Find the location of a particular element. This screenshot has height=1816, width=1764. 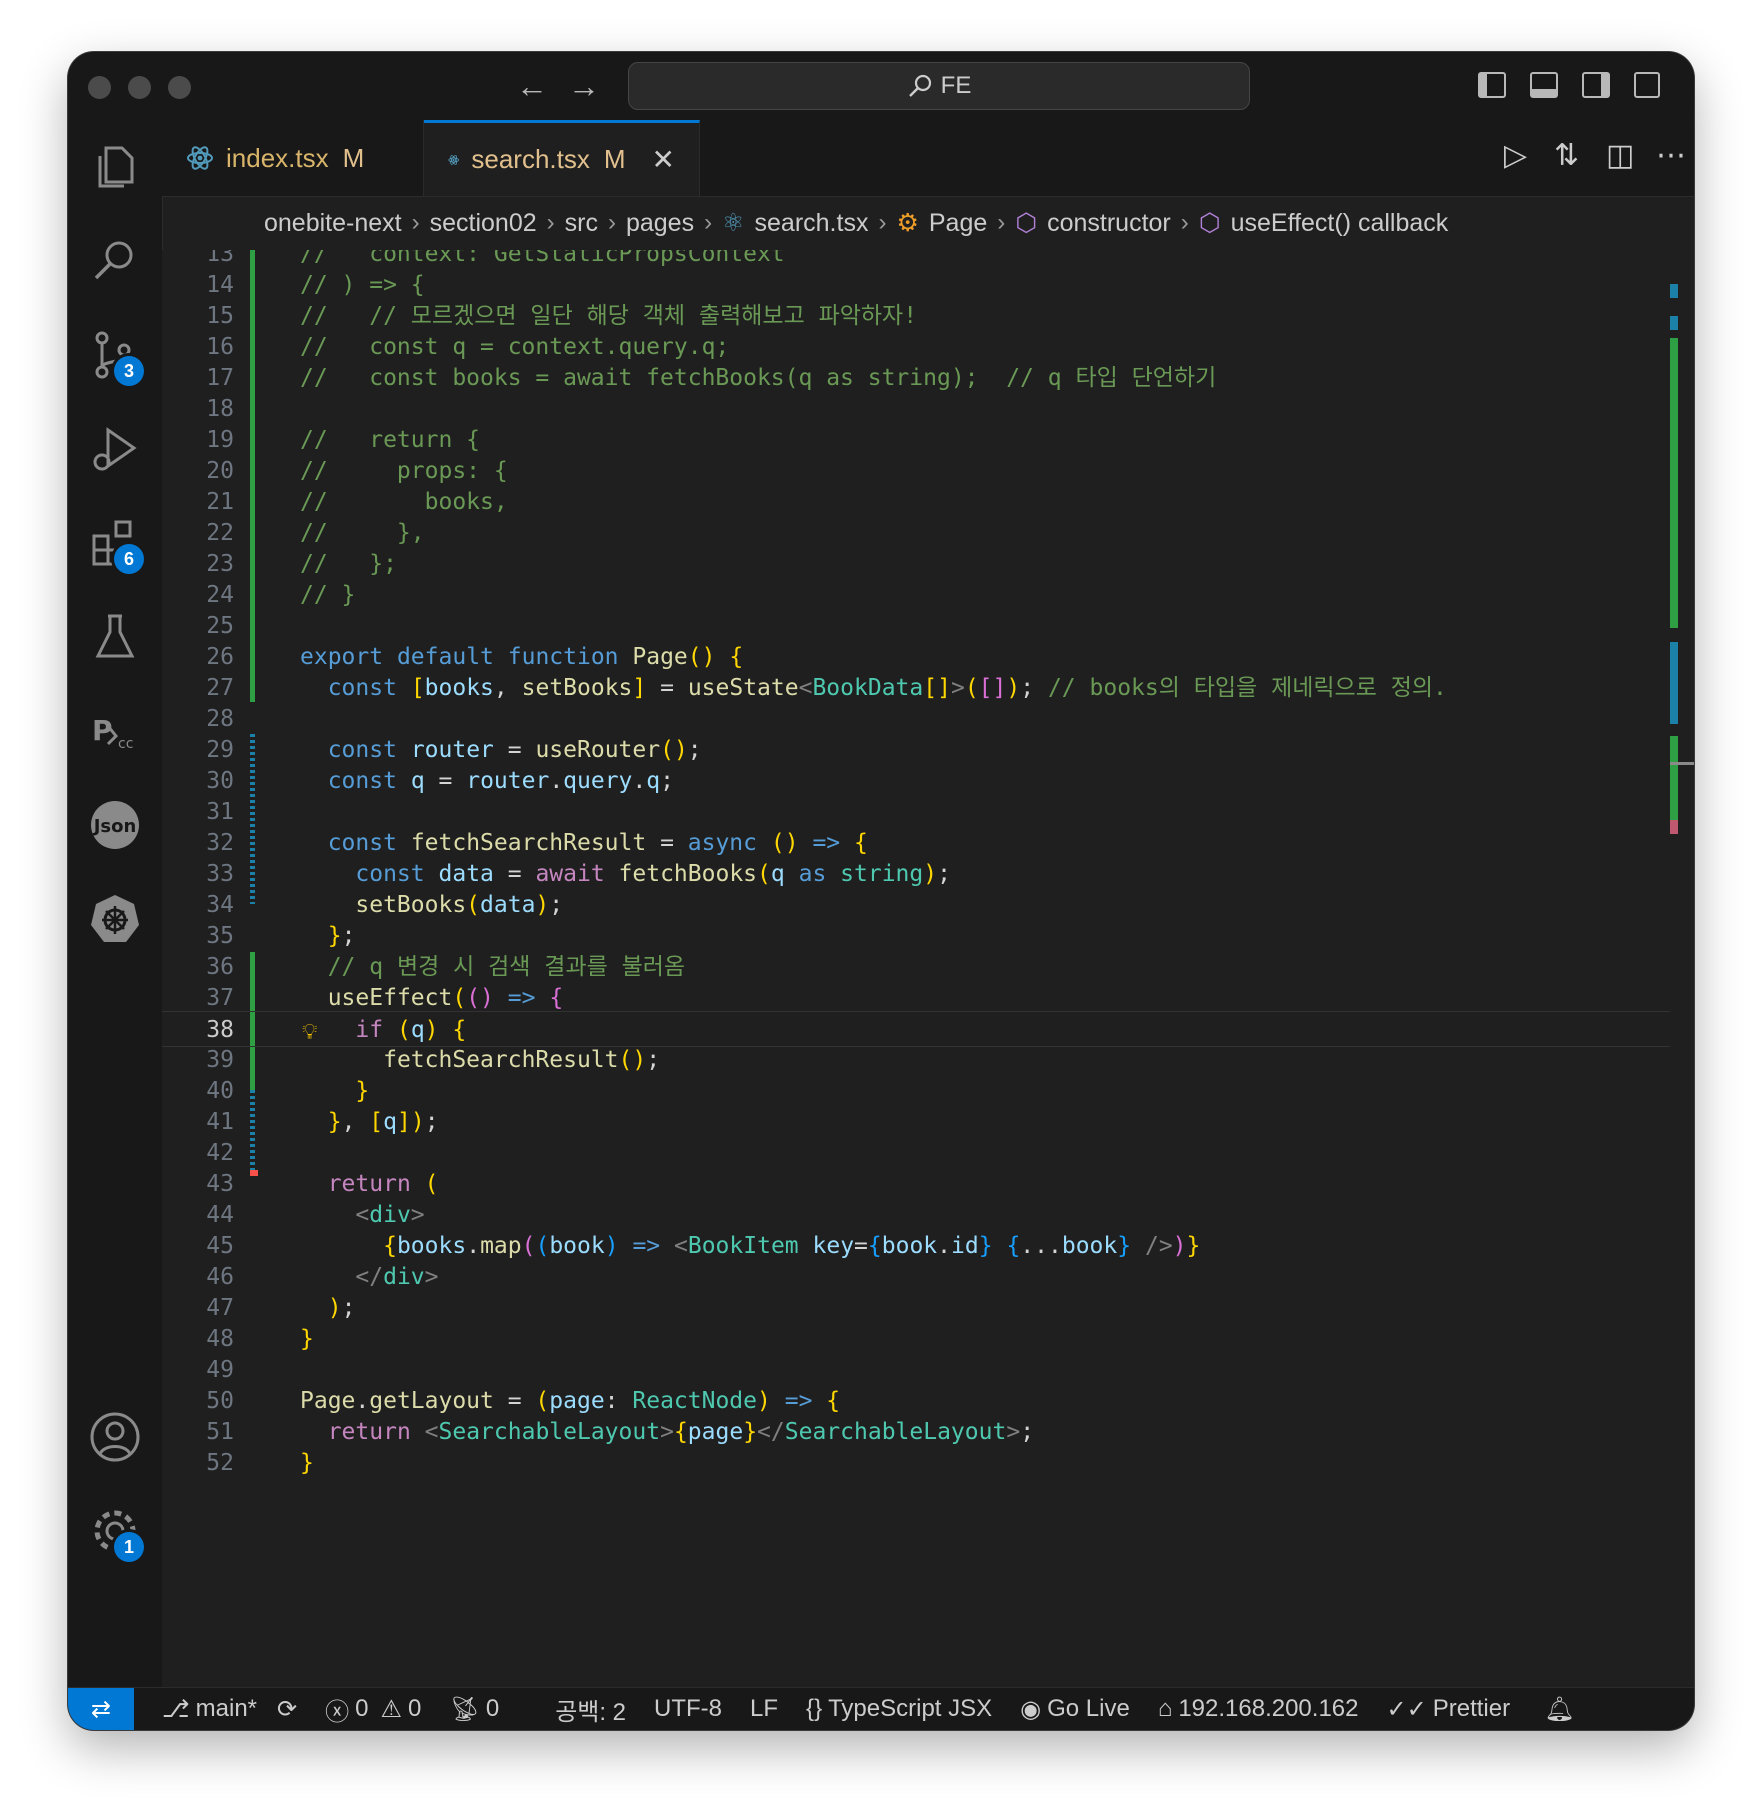

close-icon: ✕ is located at coordinates (663, 159).